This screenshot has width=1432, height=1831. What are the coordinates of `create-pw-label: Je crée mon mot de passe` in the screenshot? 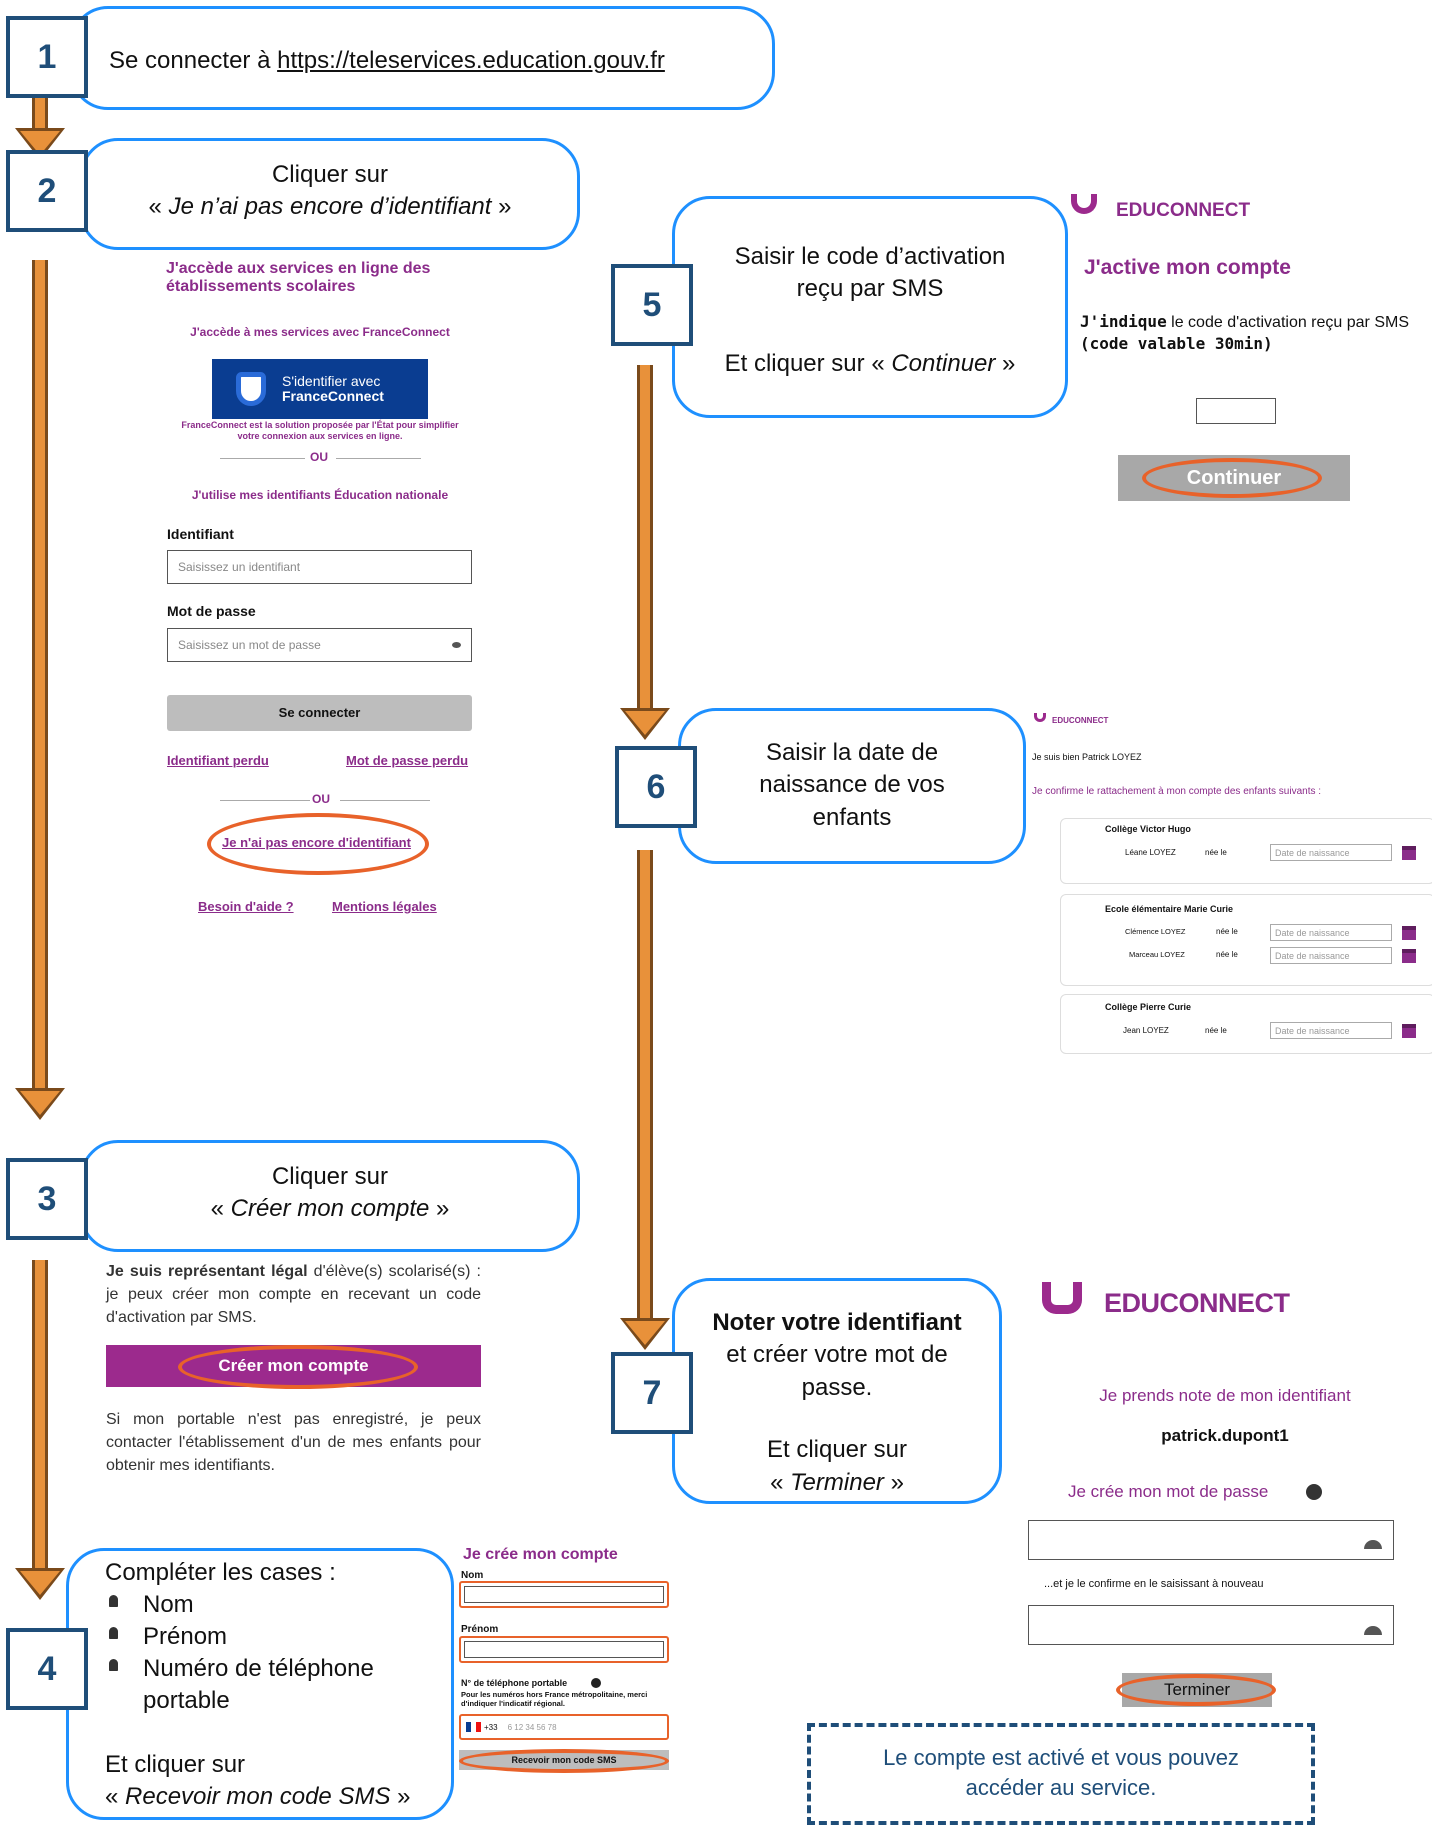 It's located at (1168, 1491).